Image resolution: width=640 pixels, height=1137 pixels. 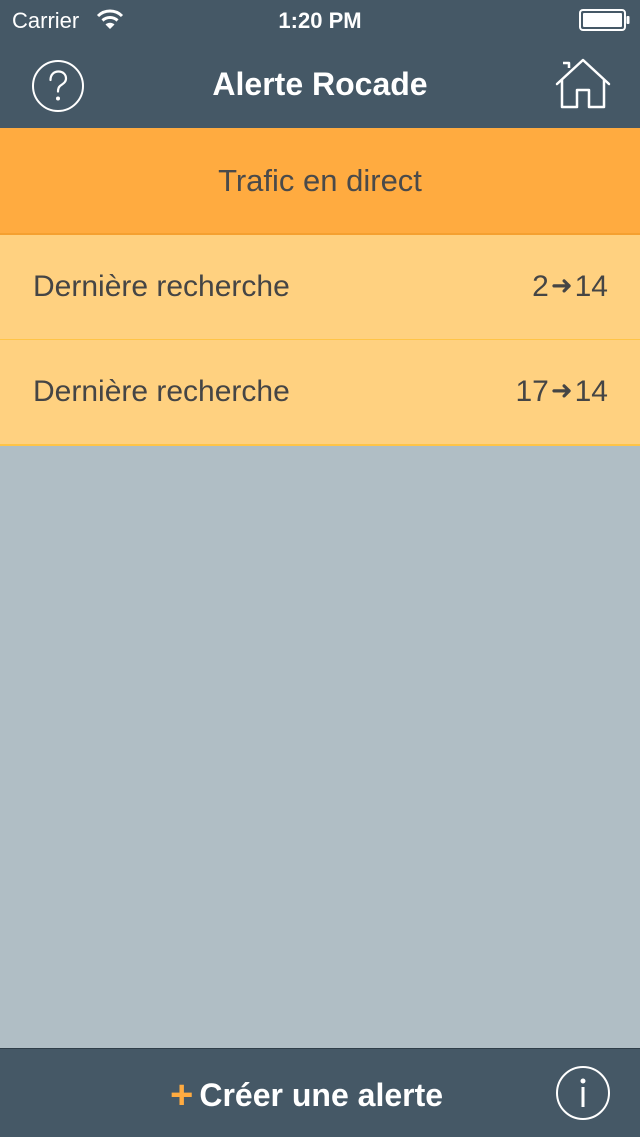 I want to click on navigation-header: Carrier 1:20 PM Alerte Rocade, so click(x=320, y=64).